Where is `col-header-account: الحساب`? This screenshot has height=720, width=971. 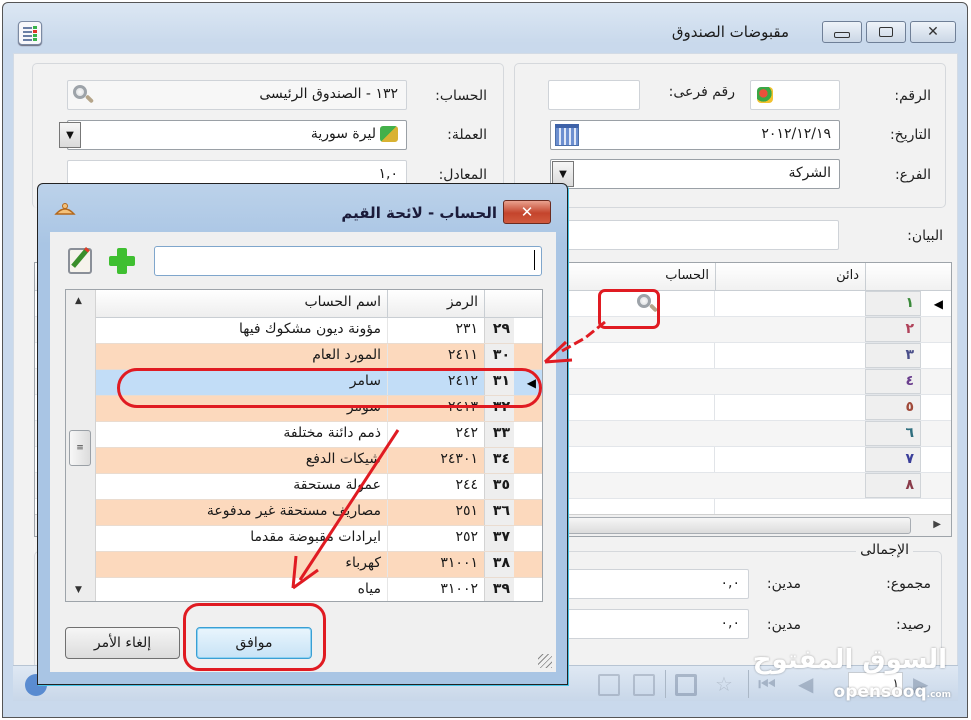 col-header-account: الحساب is located at coordinates (639, 277).